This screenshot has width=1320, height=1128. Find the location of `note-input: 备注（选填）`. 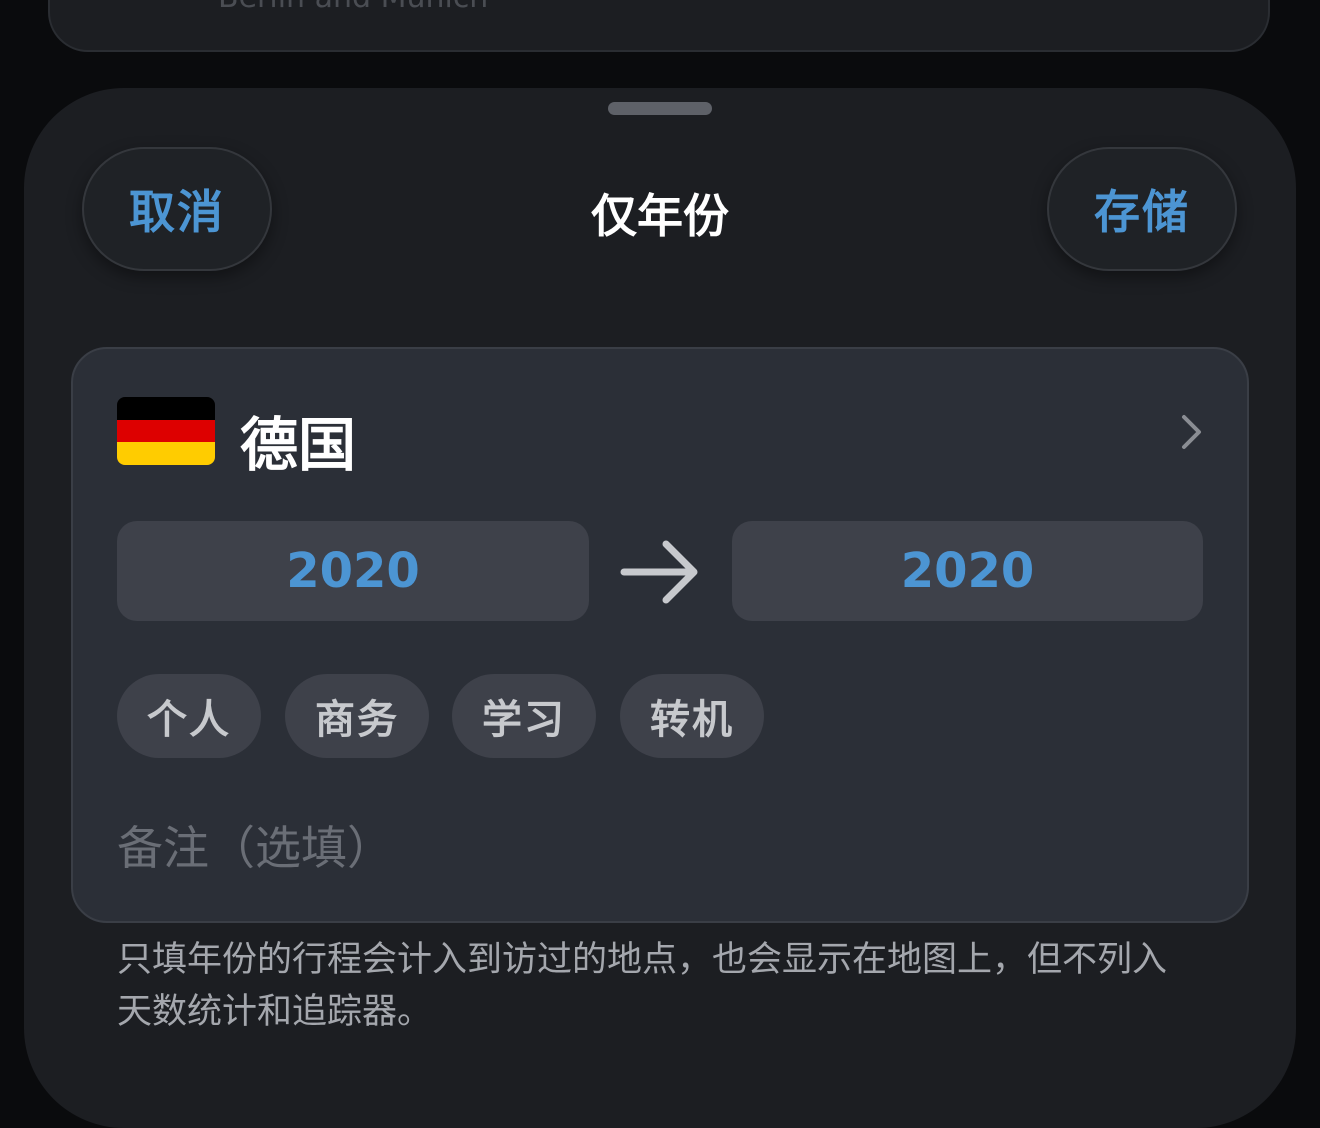

note-input: 备注（选填） is located at coordinates (255, 845).